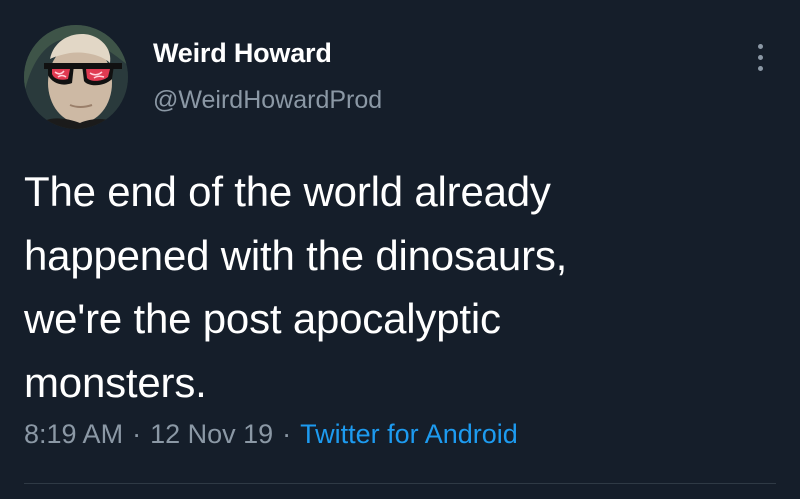 The image size is (800, 499). Describe the element at coordinates (296, 255) in the screenshot. I see `tweet-text-line: happened with the dinosaurs,` at that location.